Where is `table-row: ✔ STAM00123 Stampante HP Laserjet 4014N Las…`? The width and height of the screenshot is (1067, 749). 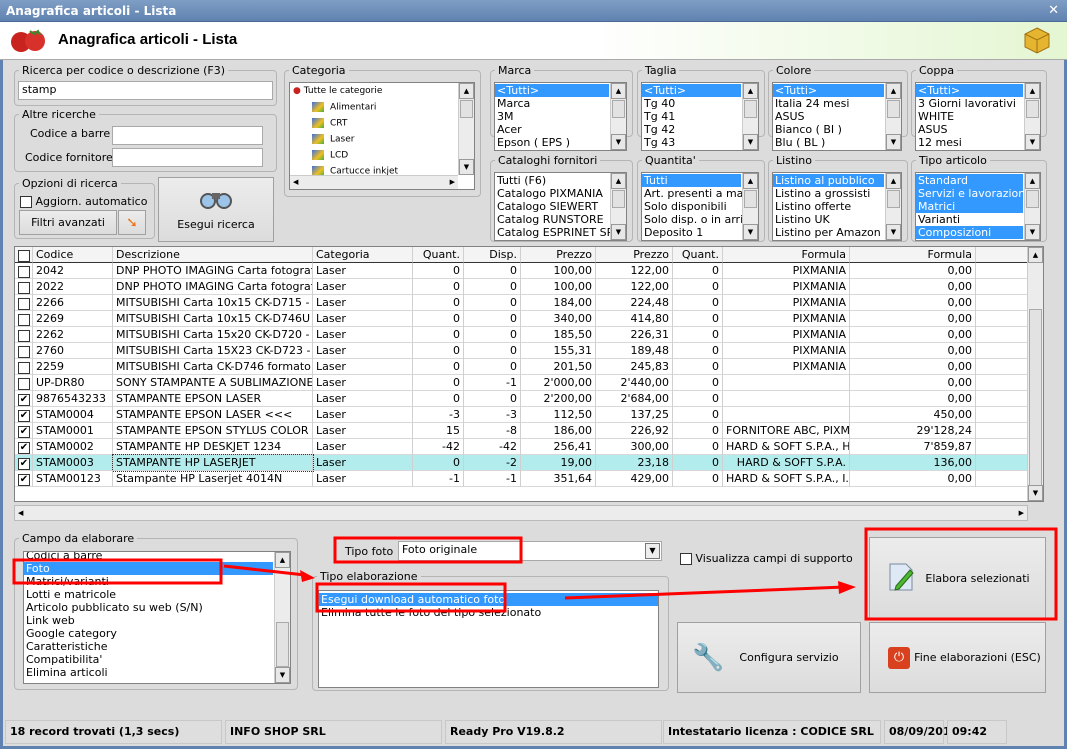
table-row: ✔ STAM00123 Stampante HP Laserjet 4014N Las… is located at coordinates (521, 479).